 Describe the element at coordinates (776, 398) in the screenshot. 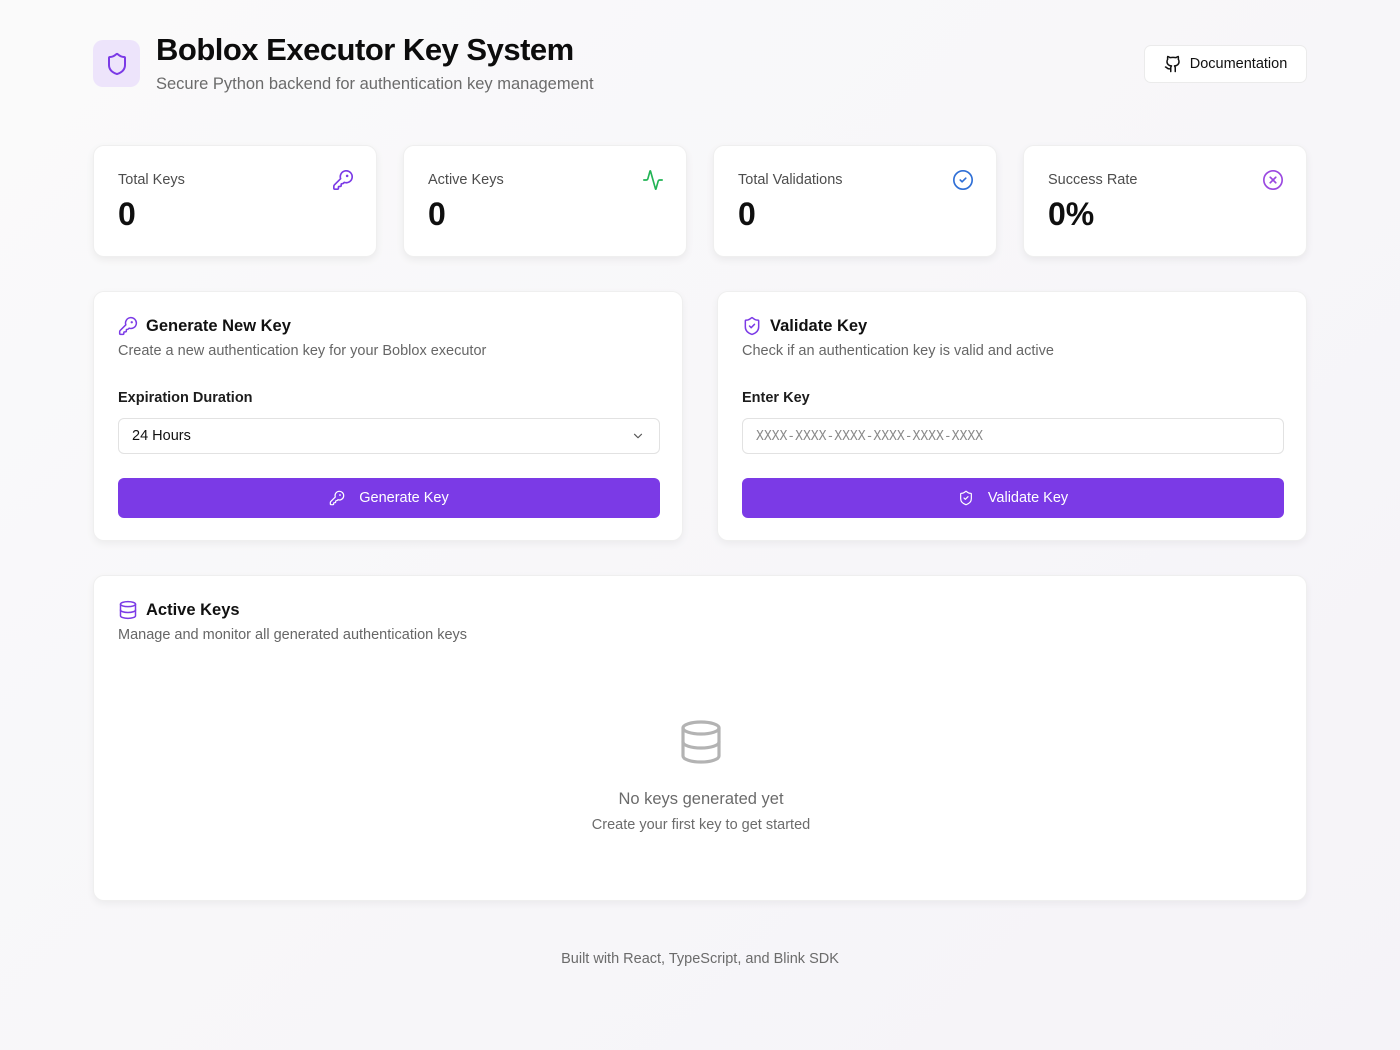

I see `enter-key-label: Enter Key` at that location.